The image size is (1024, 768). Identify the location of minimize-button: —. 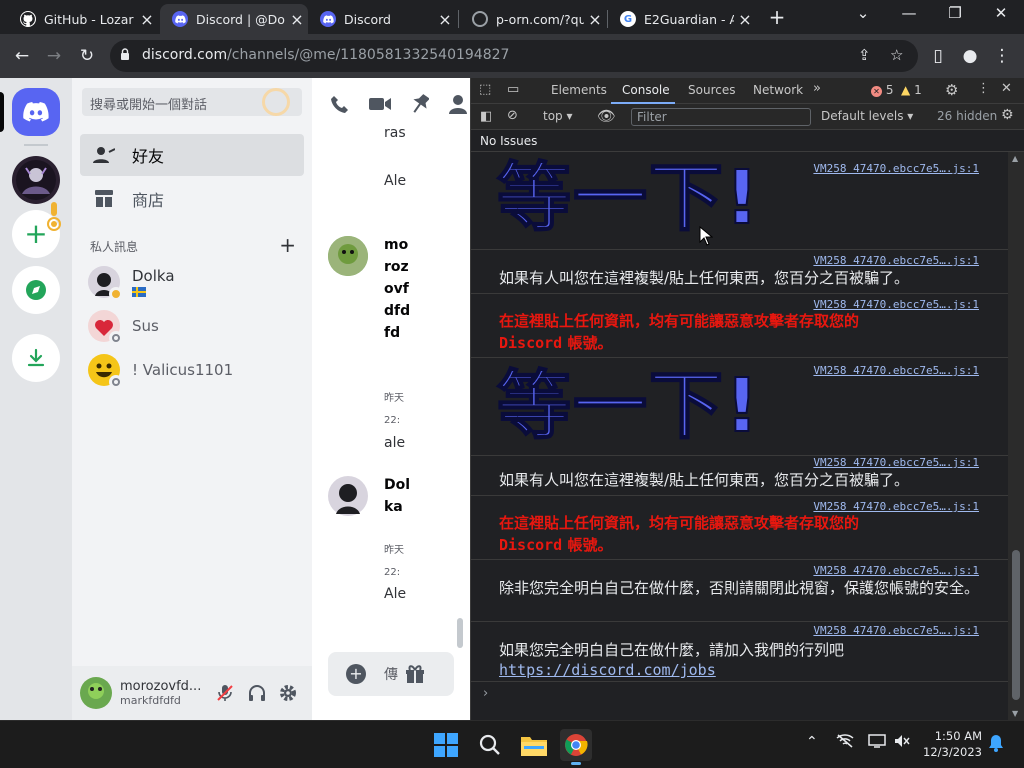
(909, 13).